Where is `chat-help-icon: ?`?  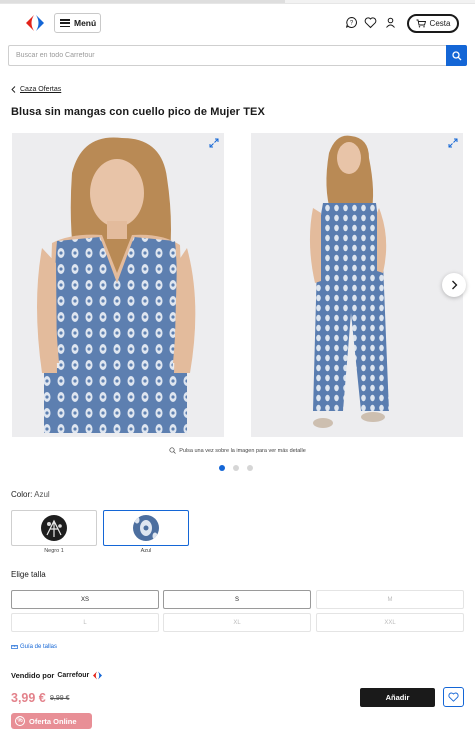
chat-help-icon: ? is located at coordinates (351, 22).